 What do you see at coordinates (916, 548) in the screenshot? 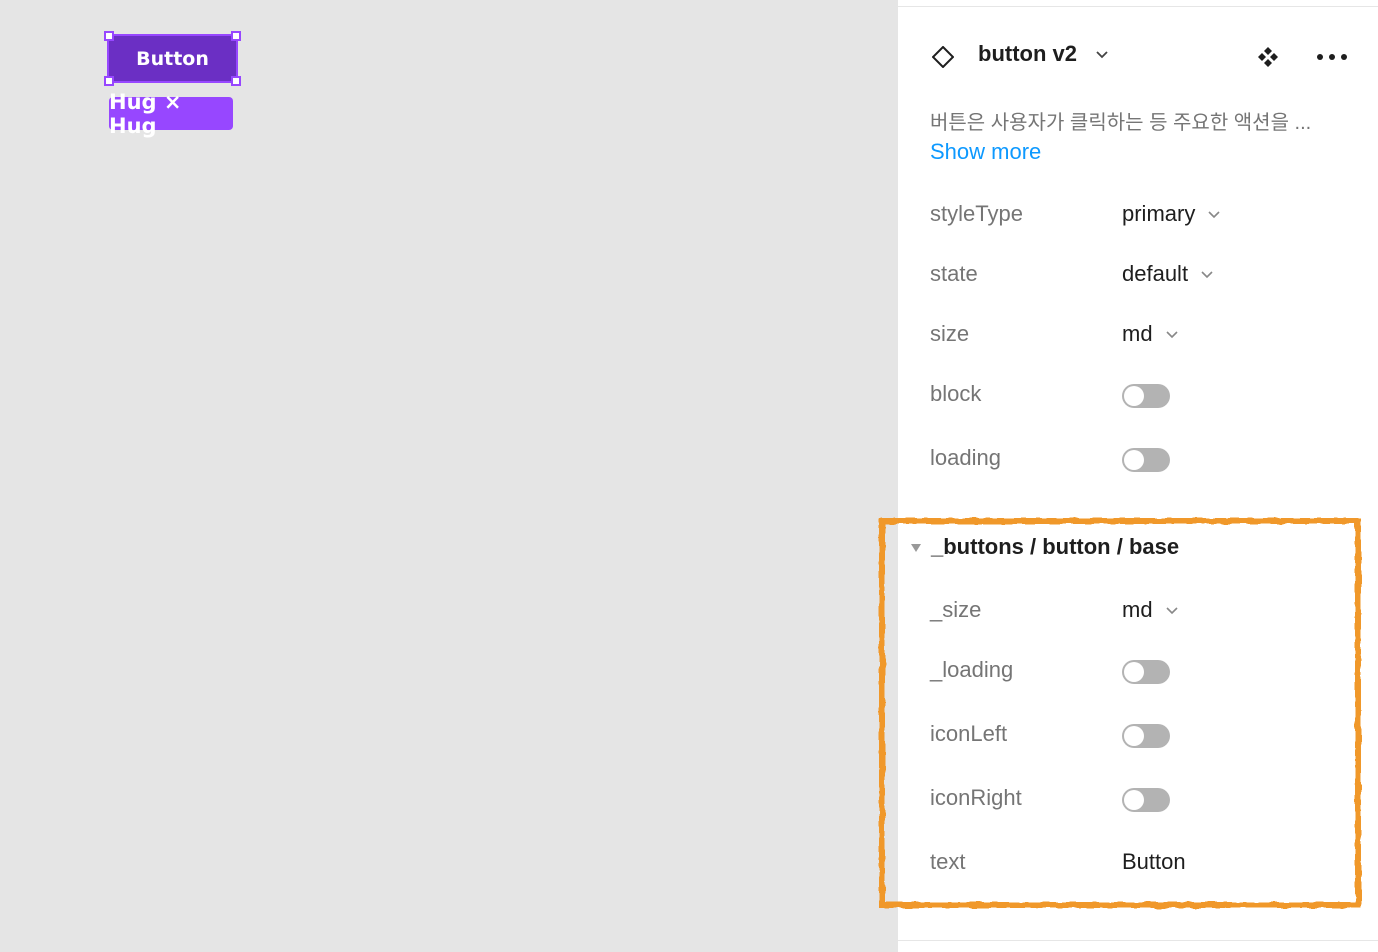
I see `collapse-caret-icon` at bounding box center [916, 548].